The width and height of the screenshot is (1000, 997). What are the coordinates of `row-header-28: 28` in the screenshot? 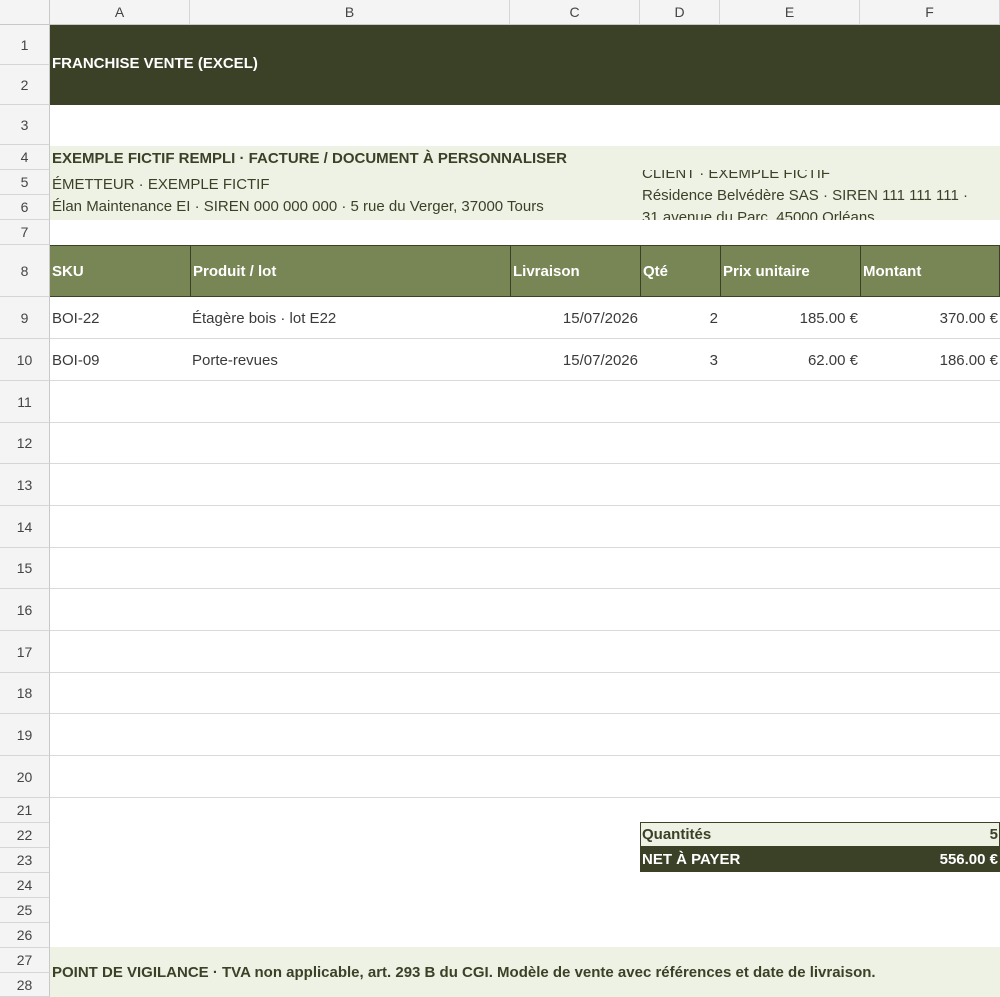 It's located at (25, 985).